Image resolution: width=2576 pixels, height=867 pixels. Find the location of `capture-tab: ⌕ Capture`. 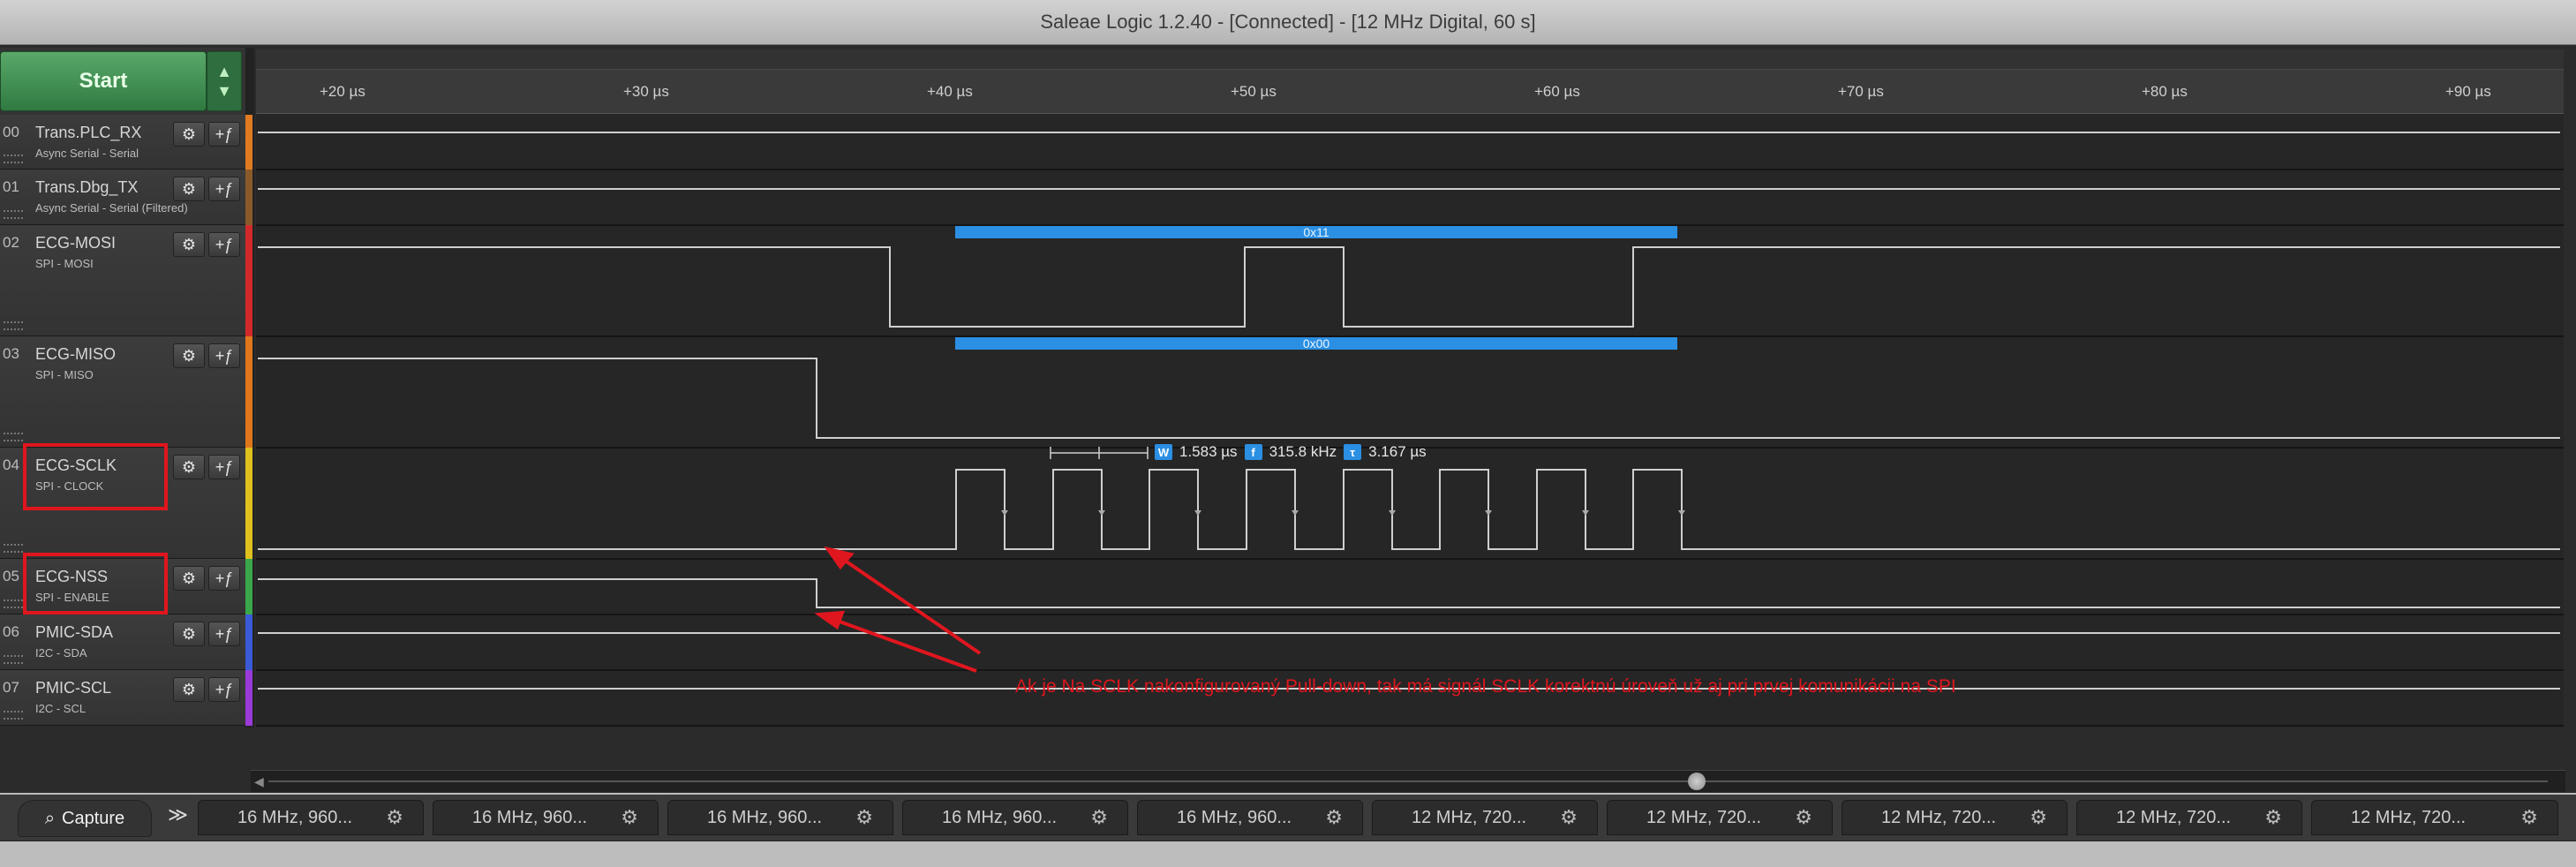

capture-tab: ⌕ Capture is located at coordinates (85, 818).